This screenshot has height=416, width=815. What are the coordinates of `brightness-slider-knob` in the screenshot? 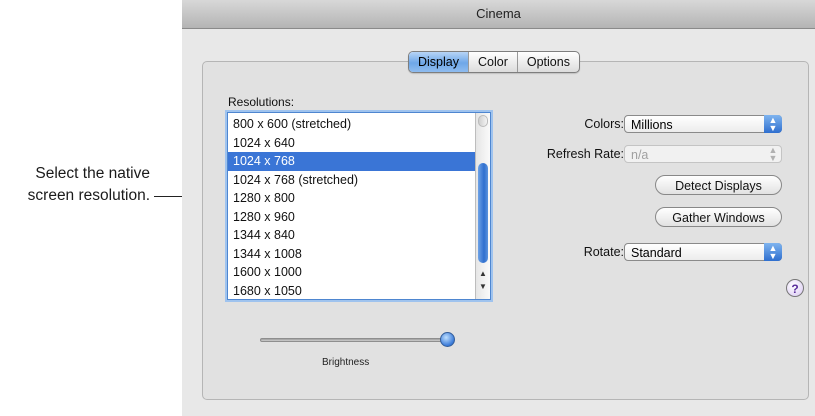 It's located at (447, 339).